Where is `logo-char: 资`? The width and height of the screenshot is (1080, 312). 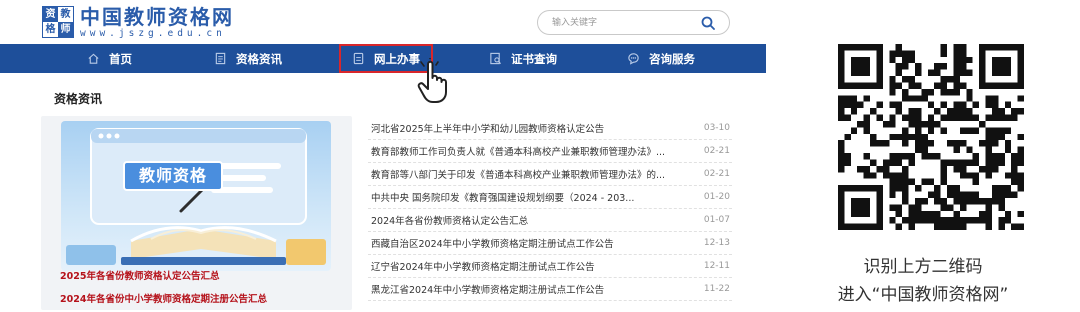
logo-char: 资 is located at coordinates (50, 14).